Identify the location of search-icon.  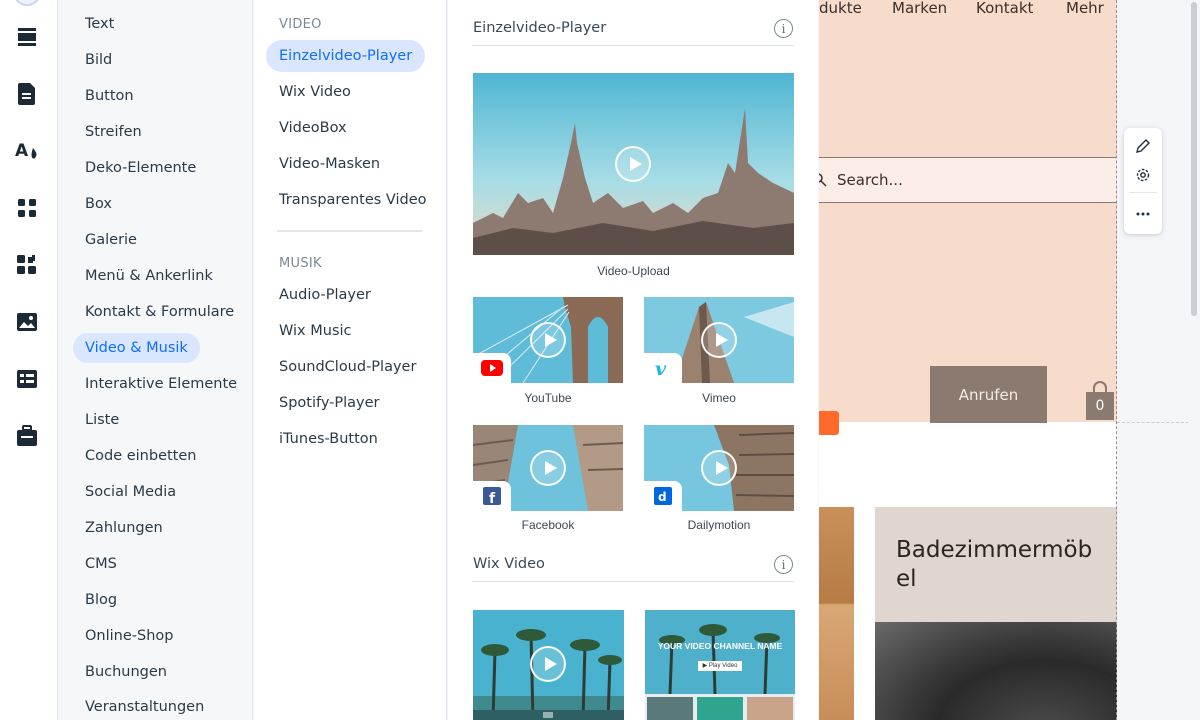
(823, 180).